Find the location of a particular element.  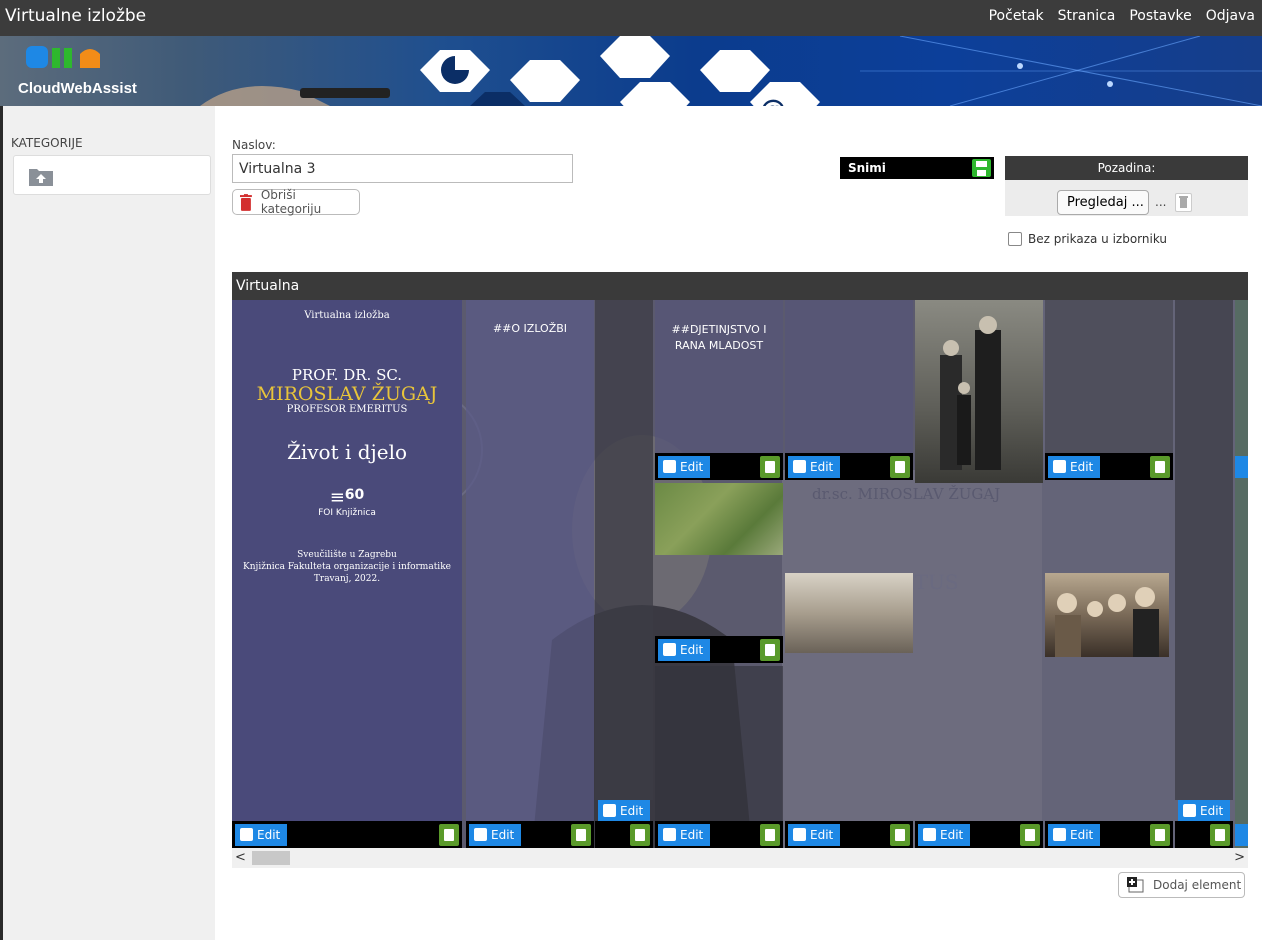

hide-in-menu-label: Bez prikaza u izborniku is located at coordinates (1098, 239).